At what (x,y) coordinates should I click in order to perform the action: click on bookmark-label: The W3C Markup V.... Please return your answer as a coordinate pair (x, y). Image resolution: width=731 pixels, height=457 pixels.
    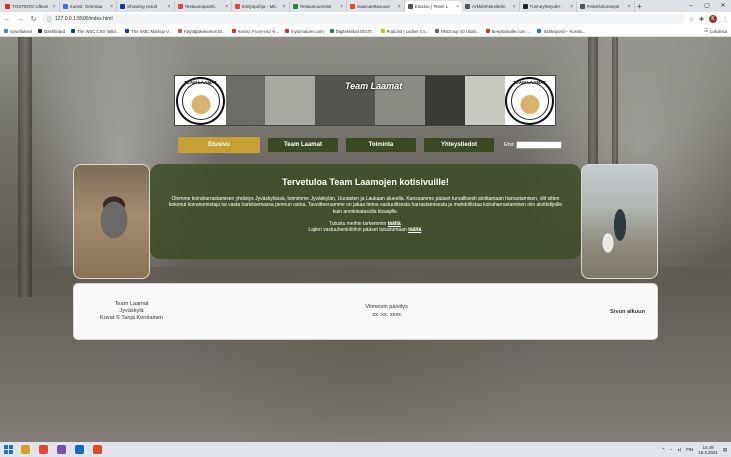
    Looking at the image, I should click on (152, 31).